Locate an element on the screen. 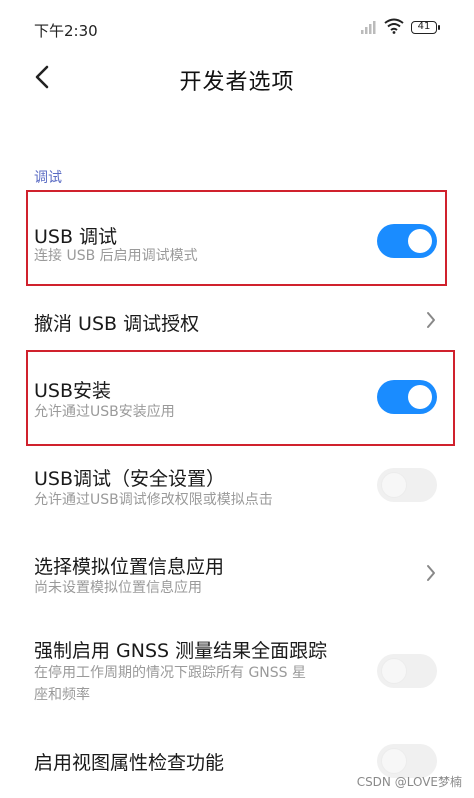 The image size is (474, 798). setting-usb-install: USB安装 允许通过USB安装应用 is located at coordinates (237, 400).